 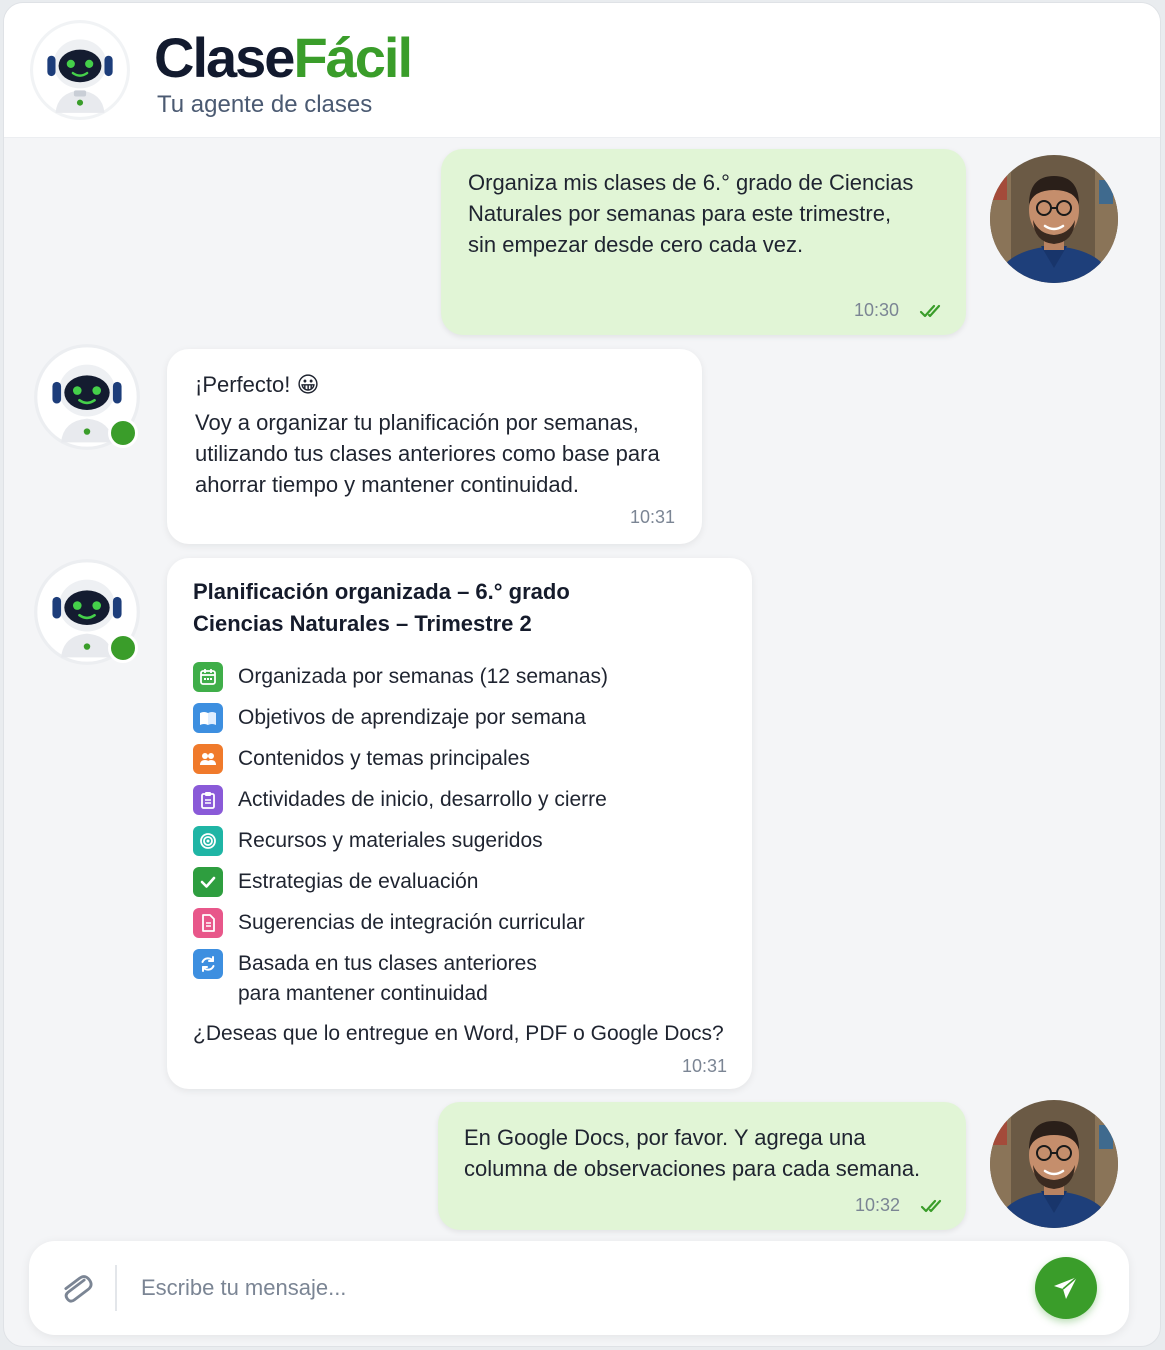 I want to click on brand-part-2: Fácil, so click(x=353, y=57).